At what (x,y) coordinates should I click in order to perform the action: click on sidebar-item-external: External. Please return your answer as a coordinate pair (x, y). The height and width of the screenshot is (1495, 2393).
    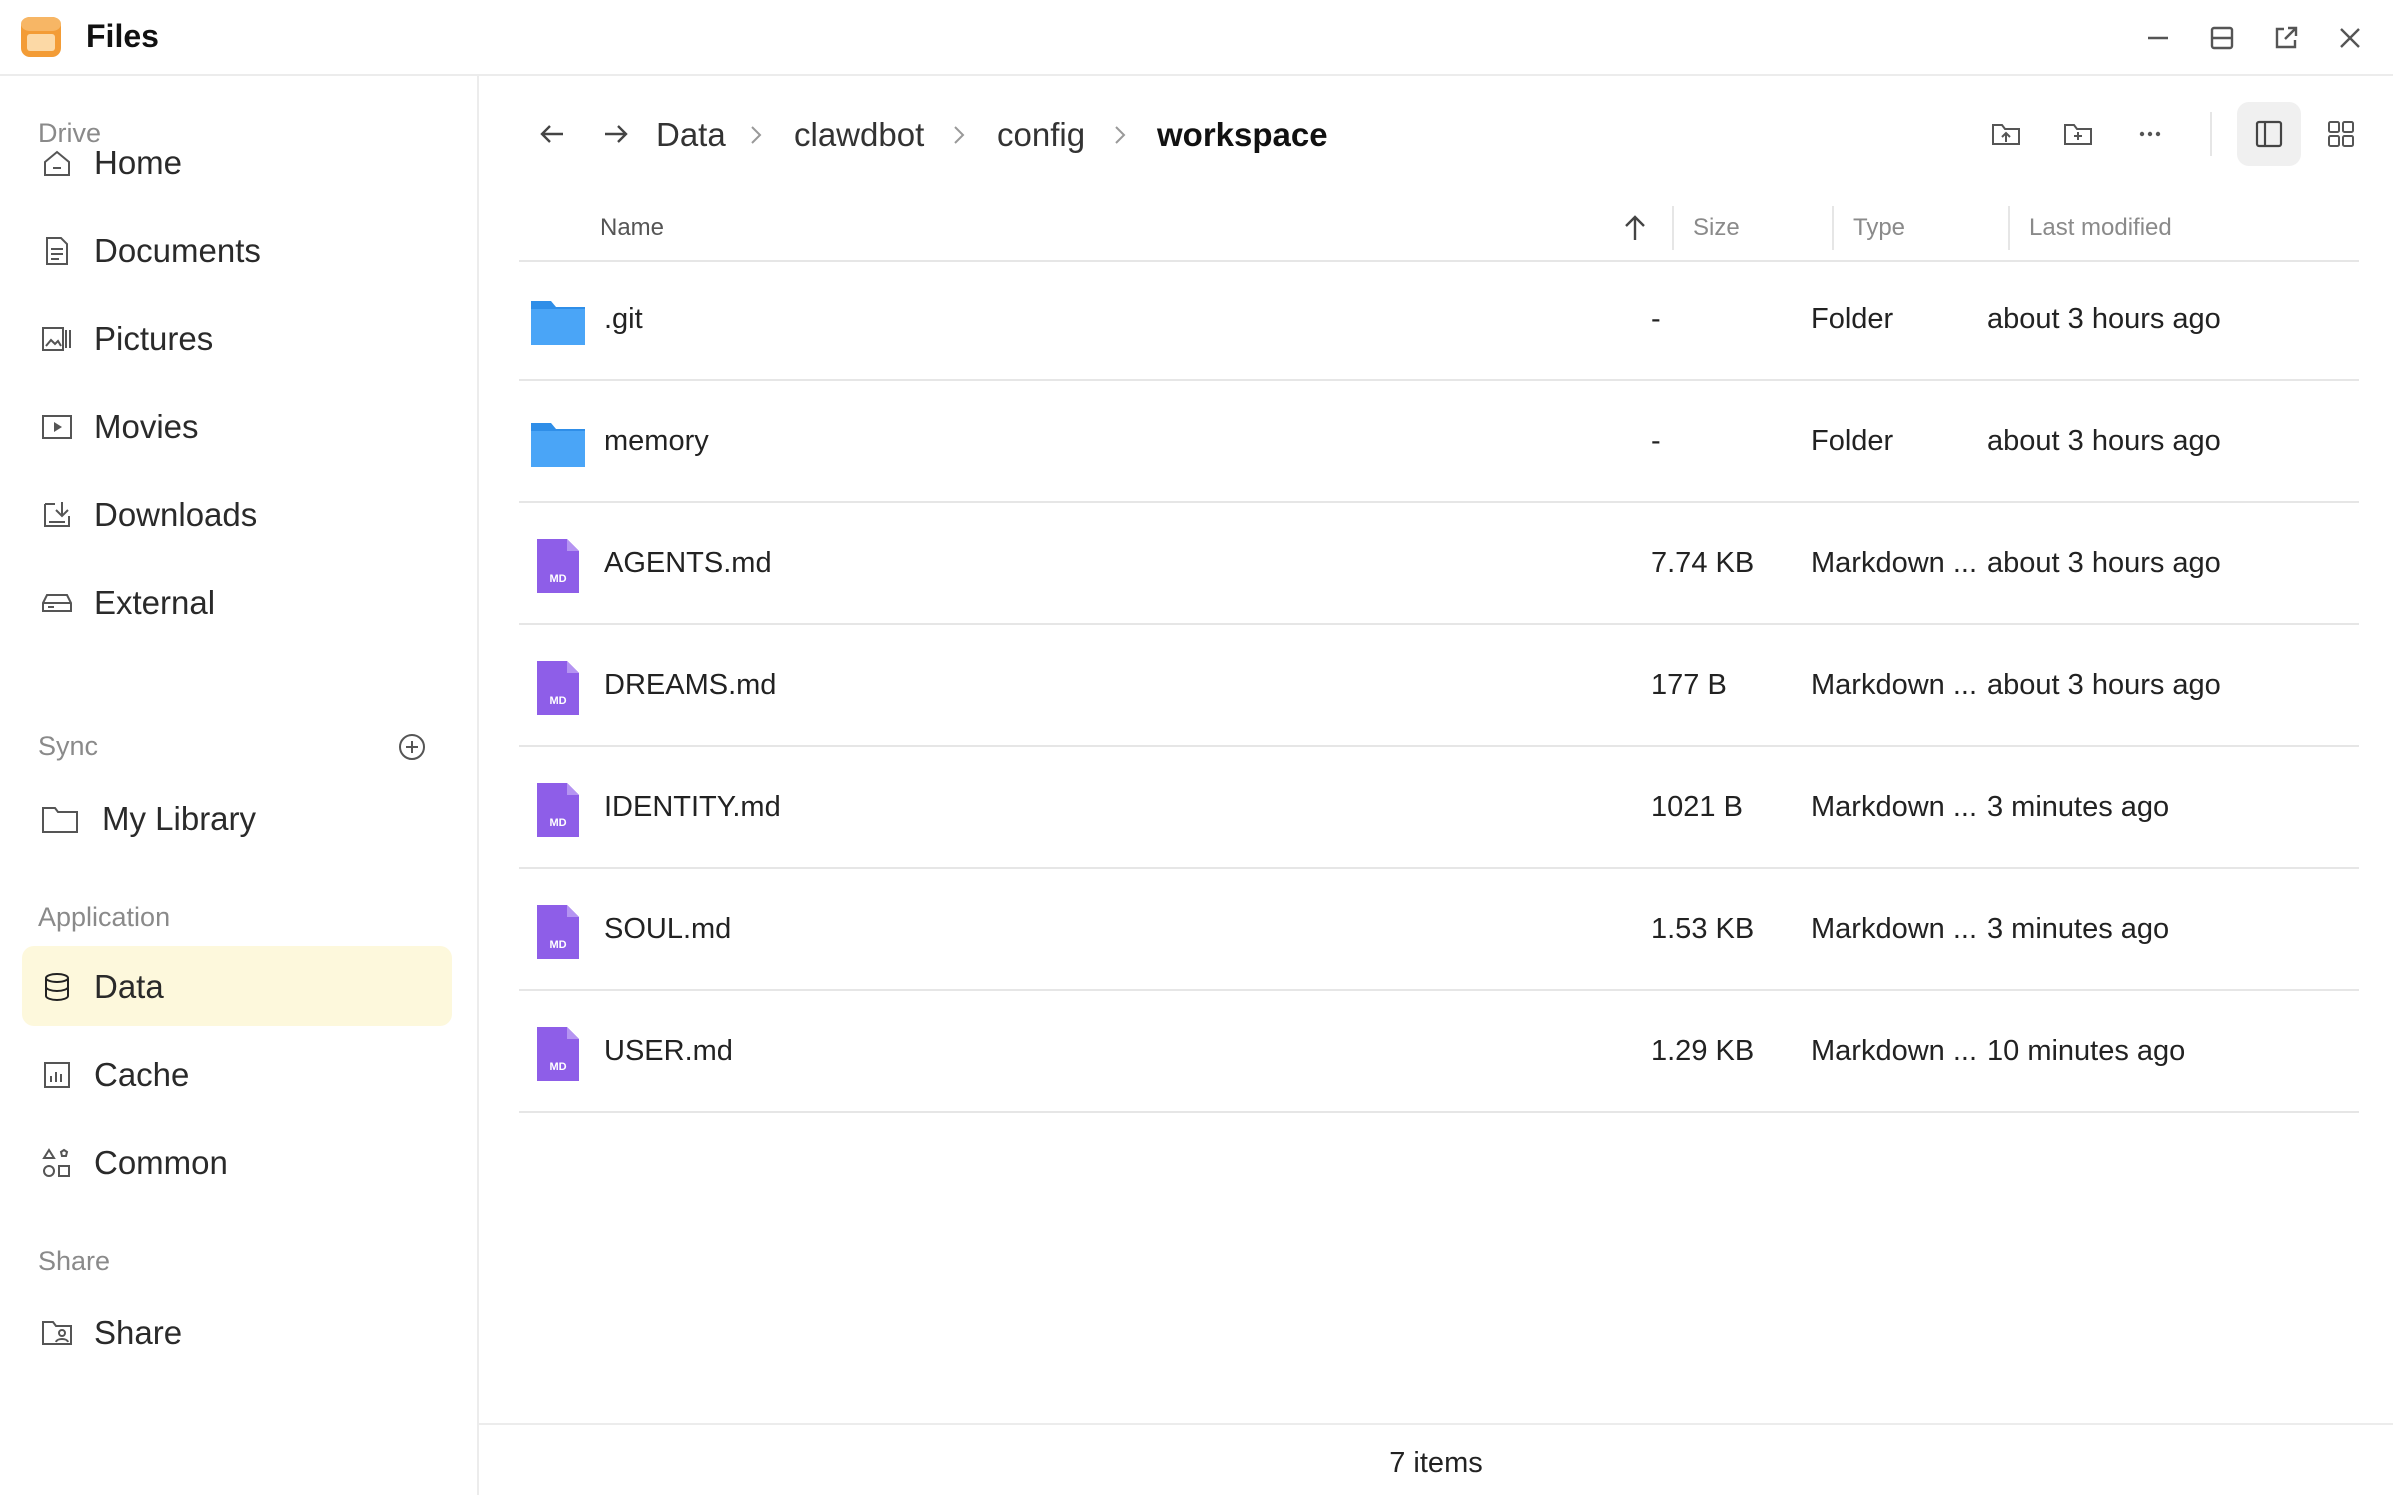
    Looking at the image, I should click on (237, 602).